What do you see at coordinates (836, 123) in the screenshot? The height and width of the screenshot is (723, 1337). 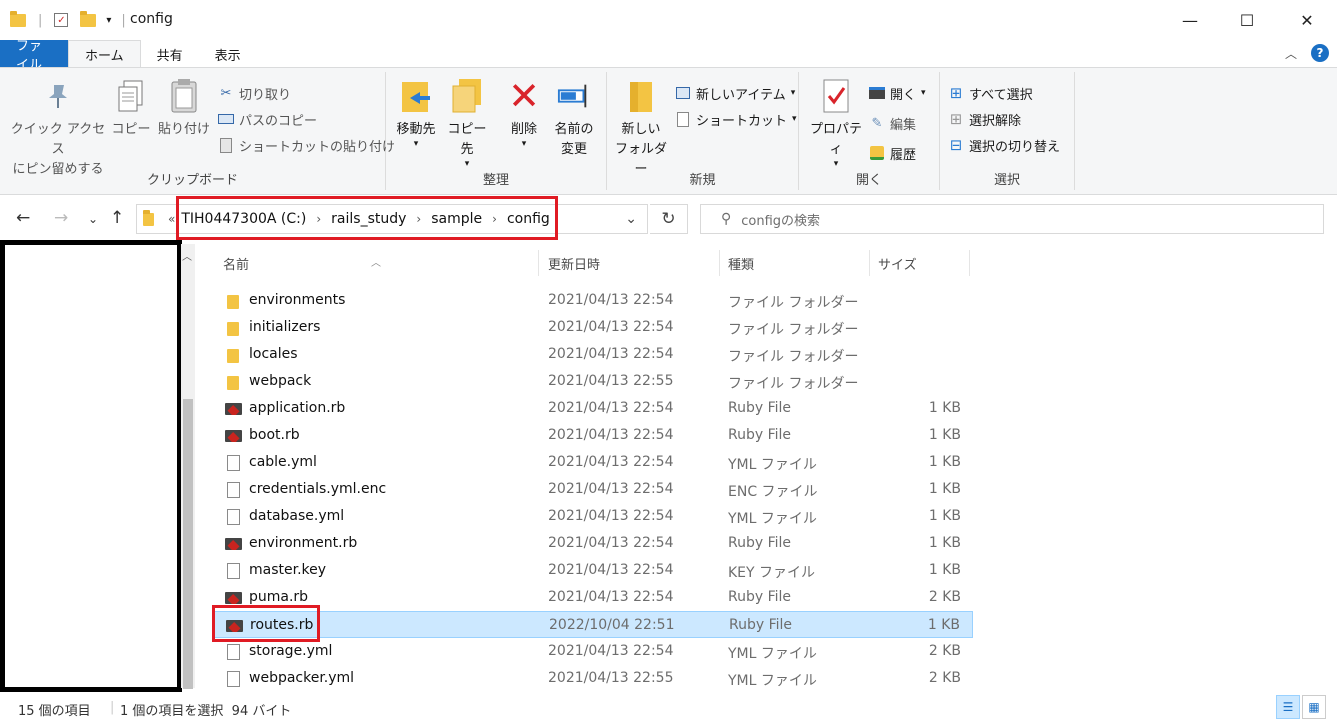 I see `properties-button: プロパティ ▾` at bounding box center [836, 123].